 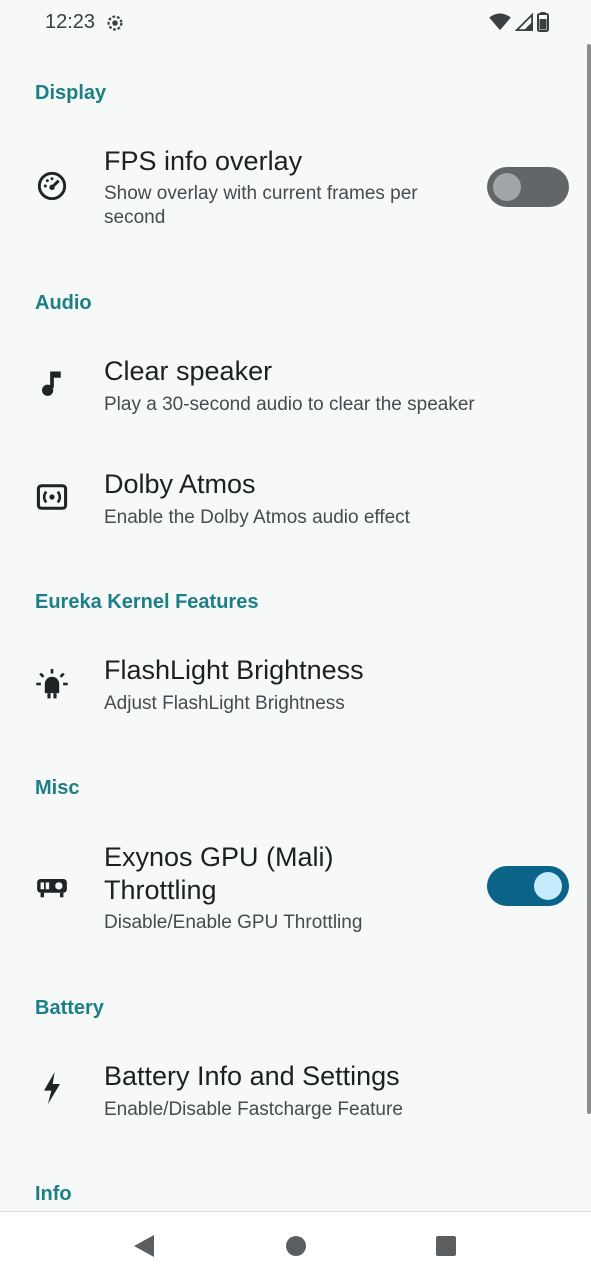 I want to click on section-header-misc: Misc, so click(x=57, y=788).